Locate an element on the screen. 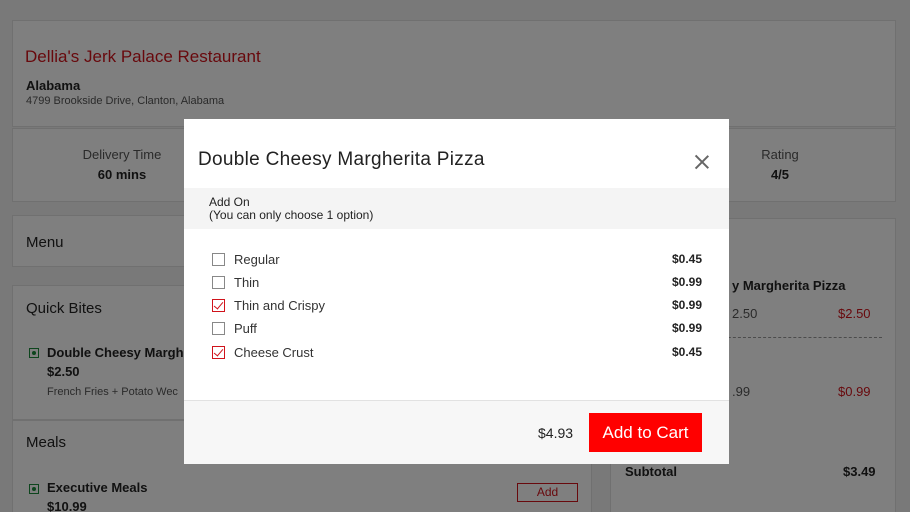  add-to-cart-button: Add to Cart is located at coordinates (645, 432).